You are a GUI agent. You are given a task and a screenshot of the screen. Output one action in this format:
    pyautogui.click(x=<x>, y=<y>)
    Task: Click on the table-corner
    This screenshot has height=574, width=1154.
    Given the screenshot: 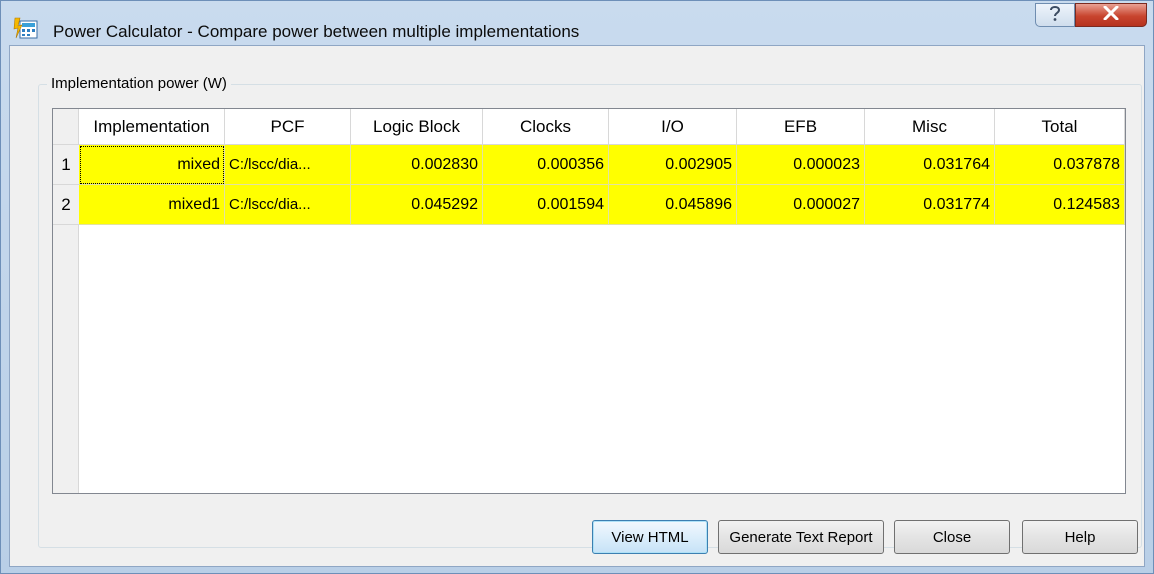 What is the action you would take?
    pyautogui.click(x=66, y=127)
    